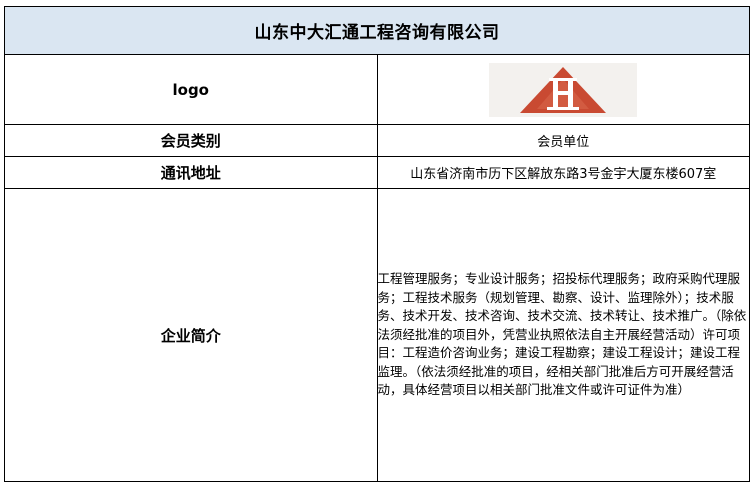 This screenshot has width=755, height=493. I want to click on logo-row: logo, so click(377, 89).